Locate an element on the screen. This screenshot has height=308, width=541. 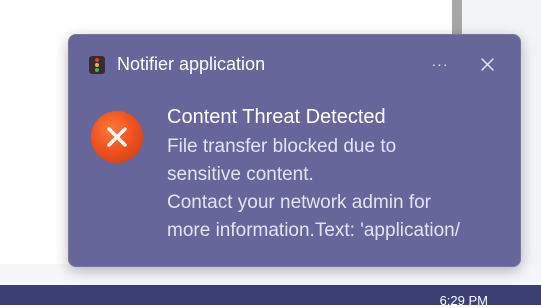
toast-body-line: Contact your network admin for is located at coordinates (299, 202).